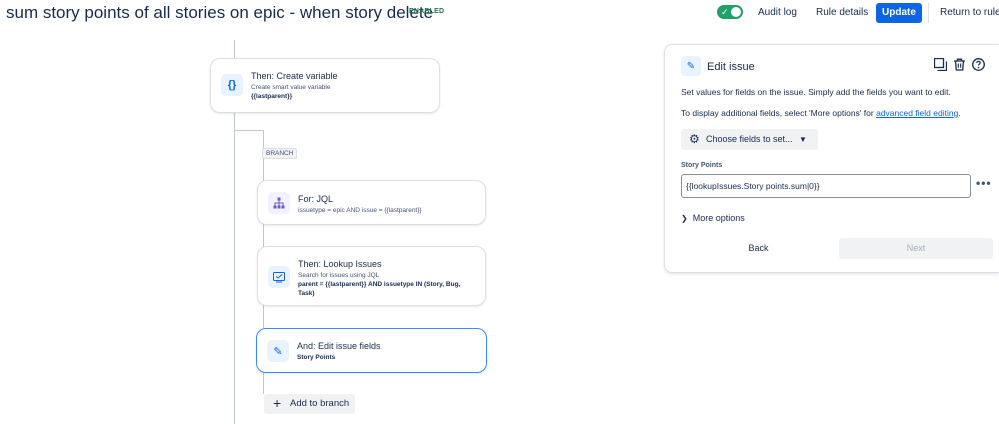 This screenshot has height=424, width=999. Describe the element at coordinates (316, 199) in the screenshot. I see `card-title: For: JQL` at that location.